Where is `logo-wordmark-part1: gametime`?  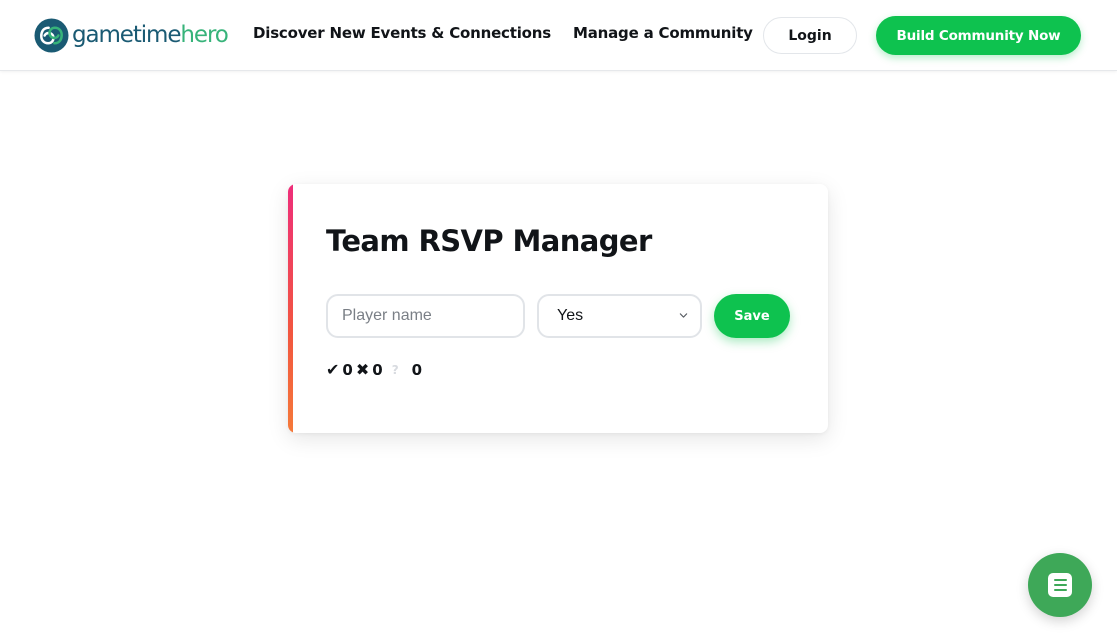 logo-wordmark-part1: gametime is located at coordinates (127, 34).